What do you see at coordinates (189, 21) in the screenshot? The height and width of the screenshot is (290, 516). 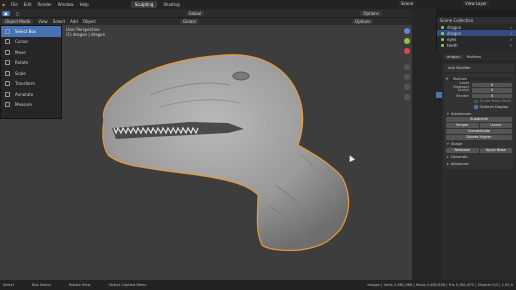 I see `orientation-dropdown: Global` at bounding box center [189, 21].